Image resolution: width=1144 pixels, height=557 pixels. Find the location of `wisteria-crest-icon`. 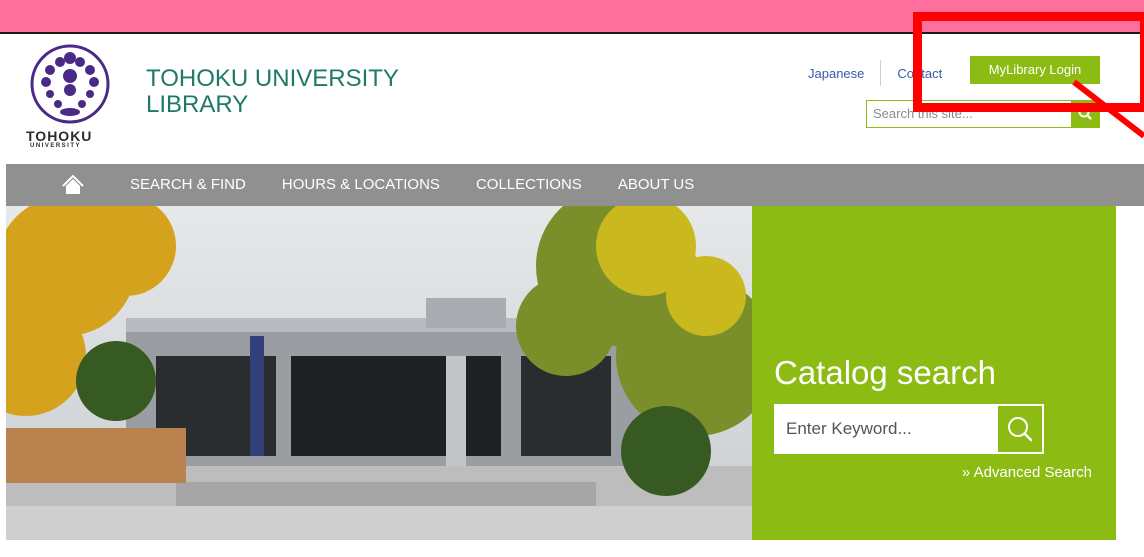

wisteria-crest-icon is located at coordinates (70, 84).